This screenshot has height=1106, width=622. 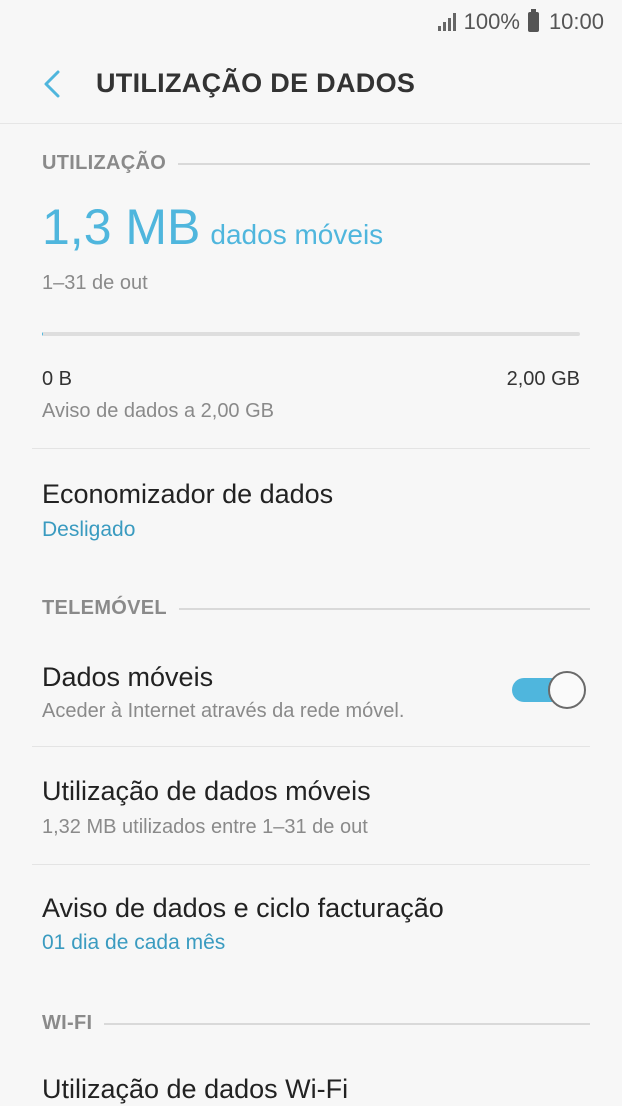 I want to click on data-saver-status: Desligado, so click(x=89, y=529).